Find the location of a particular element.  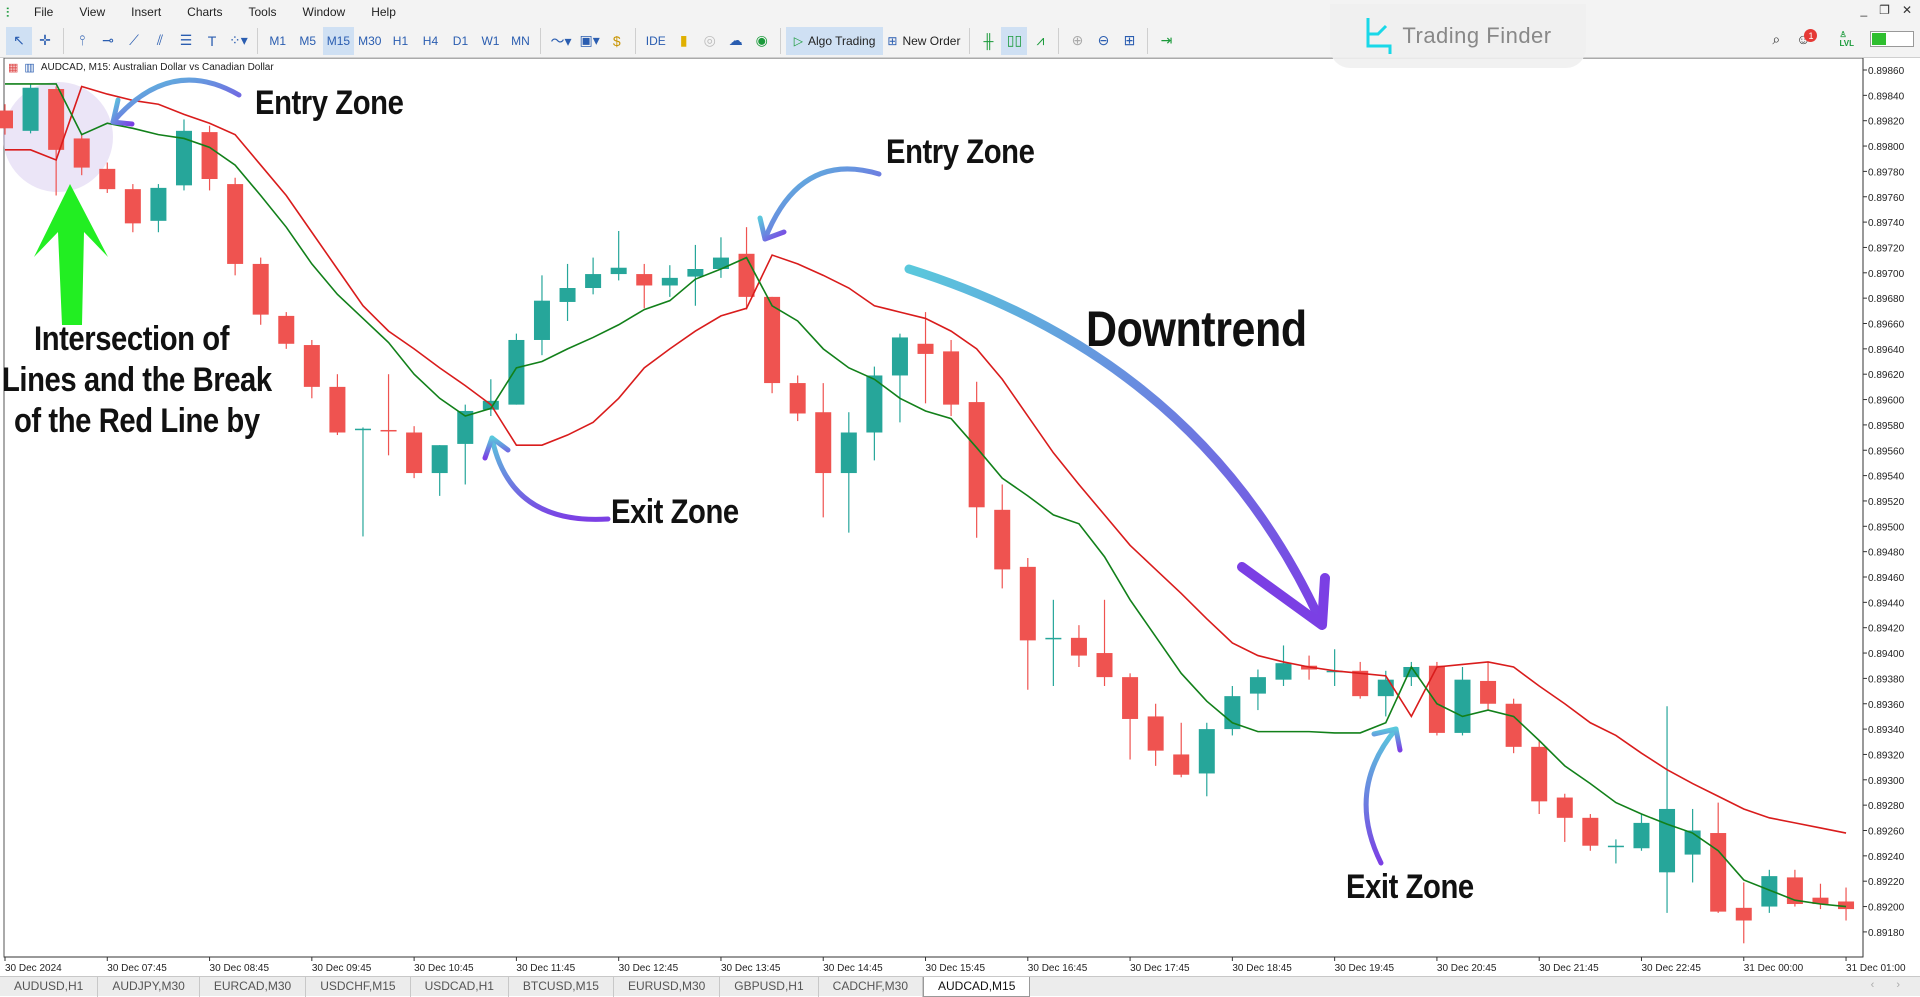

time-label: 30 Dec 2024 is located at coordinates (33, 968).